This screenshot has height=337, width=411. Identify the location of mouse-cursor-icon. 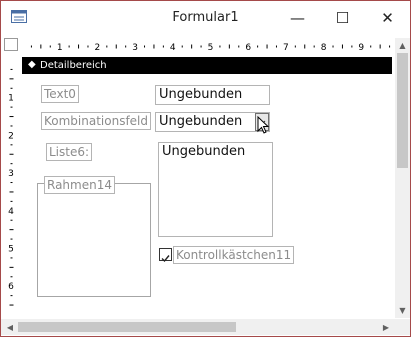
(263, 125).